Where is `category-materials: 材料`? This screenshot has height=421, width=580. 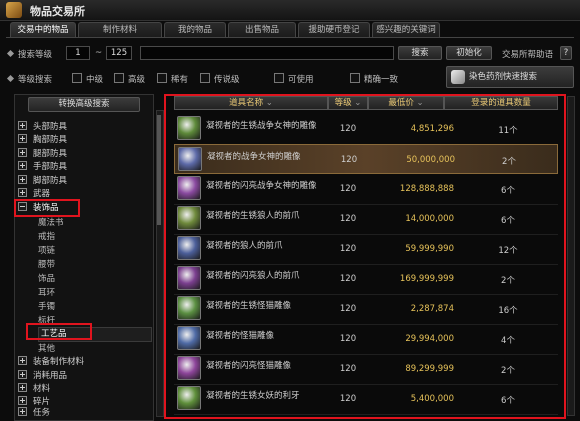 category-materials: 材料 is located at coordinates (34, 389).